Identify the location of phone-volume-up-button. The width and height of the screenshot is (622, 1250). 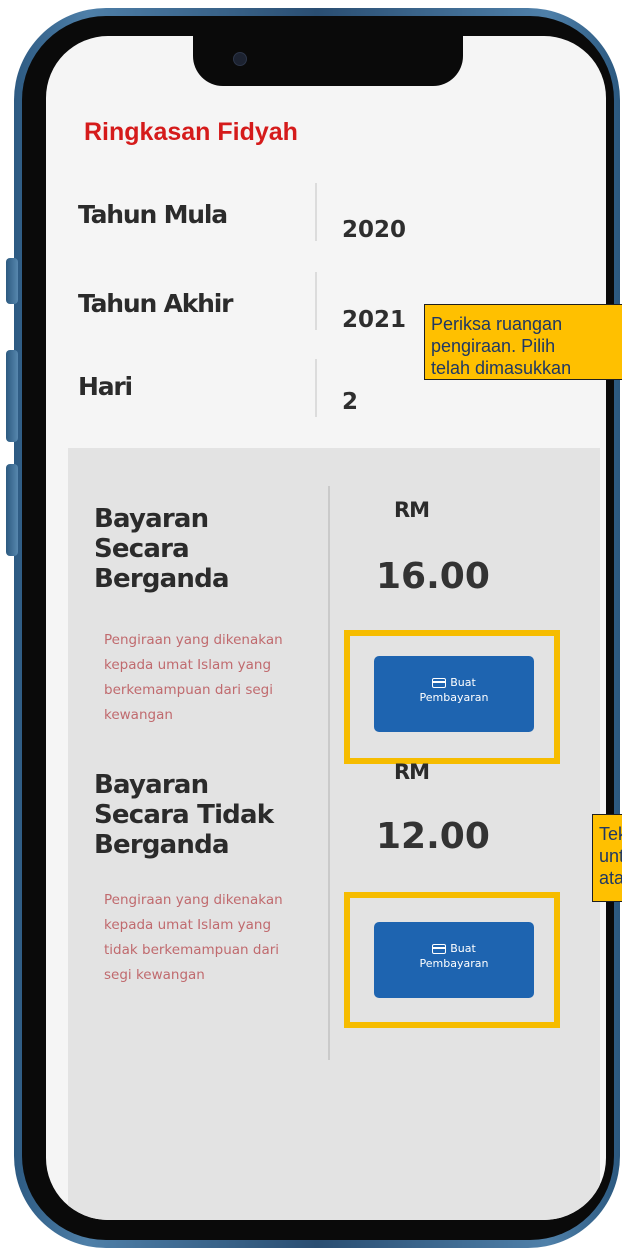
(12, 396).